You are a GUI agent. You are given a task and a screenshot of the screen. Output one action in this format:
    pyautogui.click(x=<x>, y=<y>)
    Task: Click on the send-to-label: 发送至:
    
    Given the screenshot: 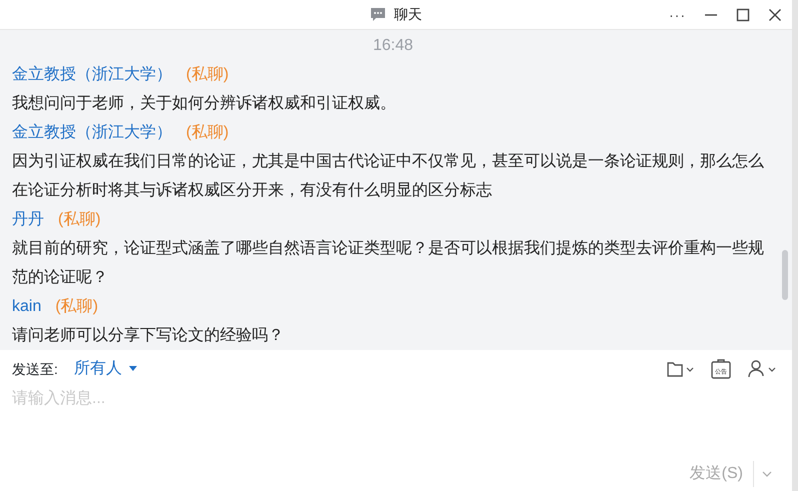 What is the action you would take?
    pyautogui.click(x=35, y=369)
    